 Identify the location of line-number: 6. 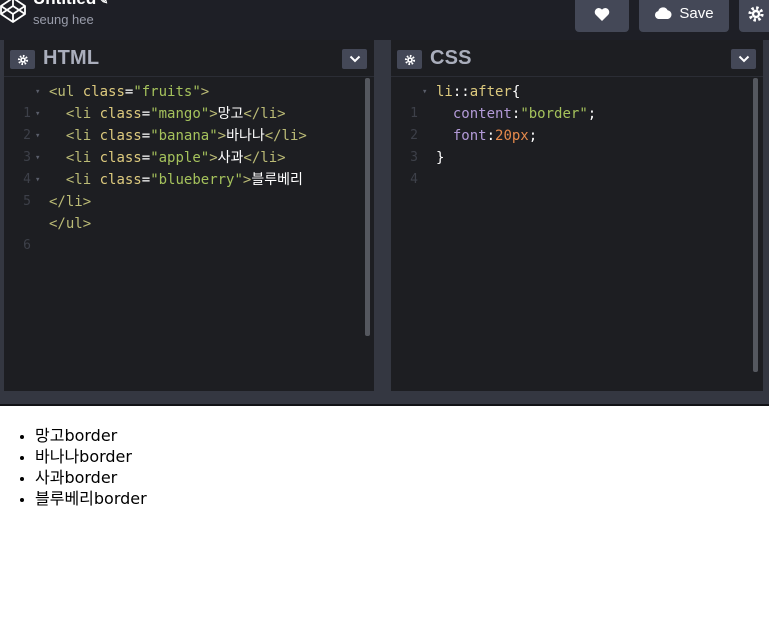
(27, 245).